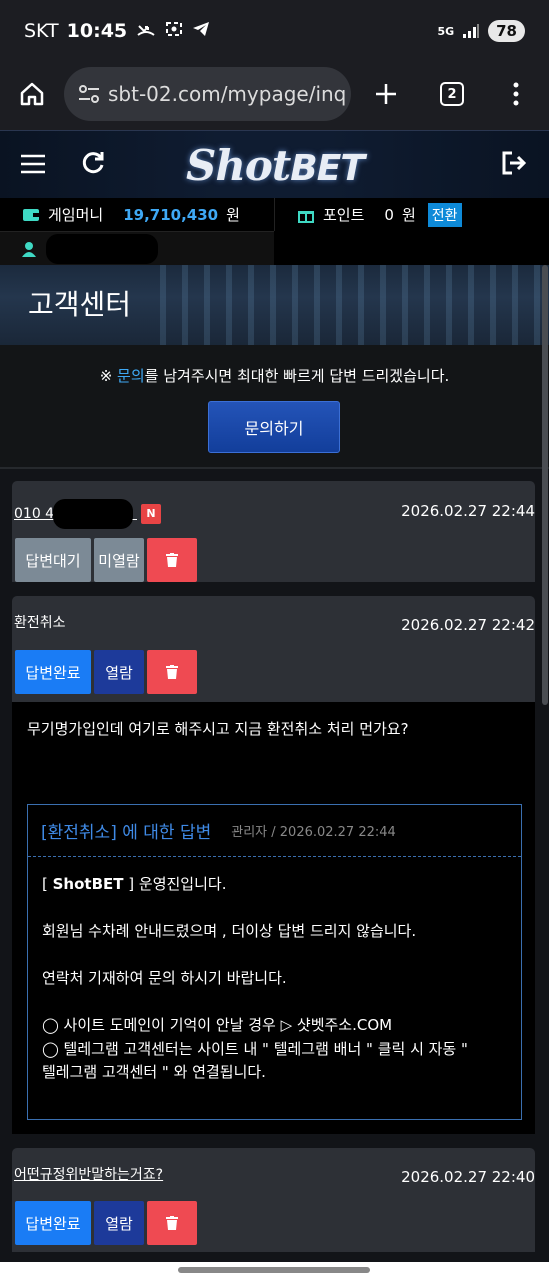  I want to click on read-badge: 미열람, so click(119, 560).